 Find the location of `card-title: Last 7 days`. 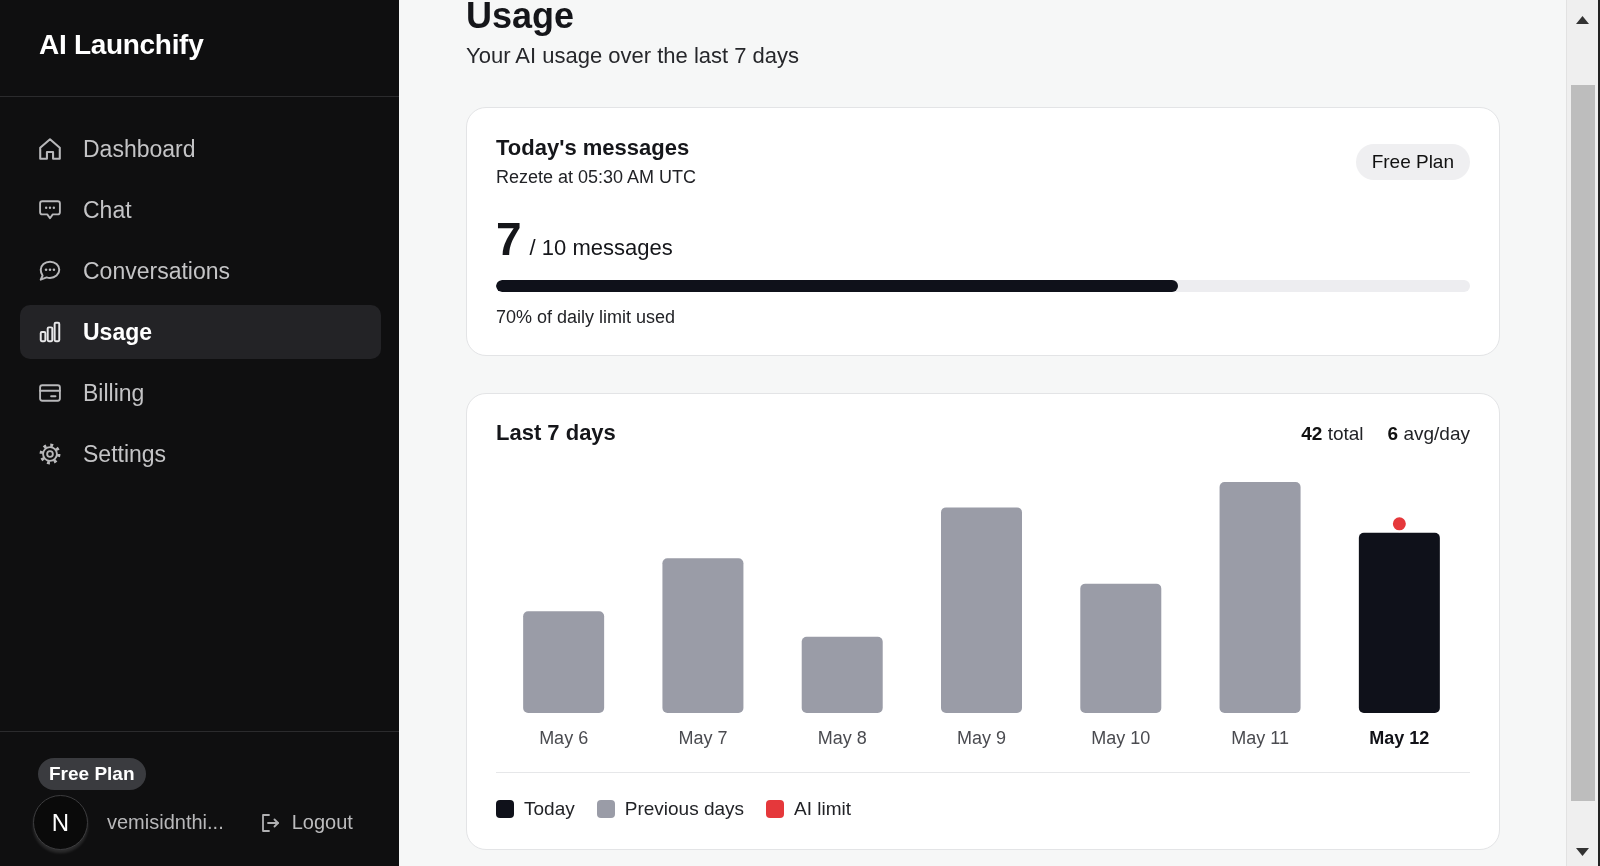

card-title: Last 7 days is located at coordinates (556, 433).